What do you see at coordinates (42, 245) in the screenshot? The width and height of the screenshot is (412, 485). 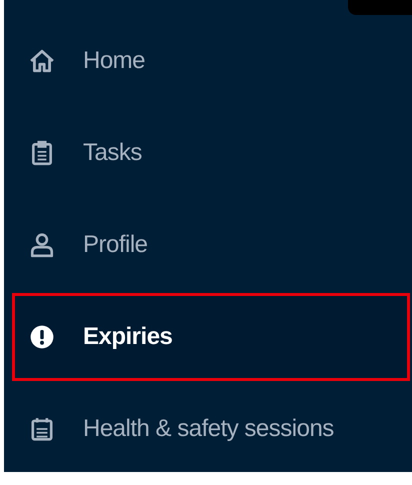 I see `person-icon` at bounding box center [42, 245].